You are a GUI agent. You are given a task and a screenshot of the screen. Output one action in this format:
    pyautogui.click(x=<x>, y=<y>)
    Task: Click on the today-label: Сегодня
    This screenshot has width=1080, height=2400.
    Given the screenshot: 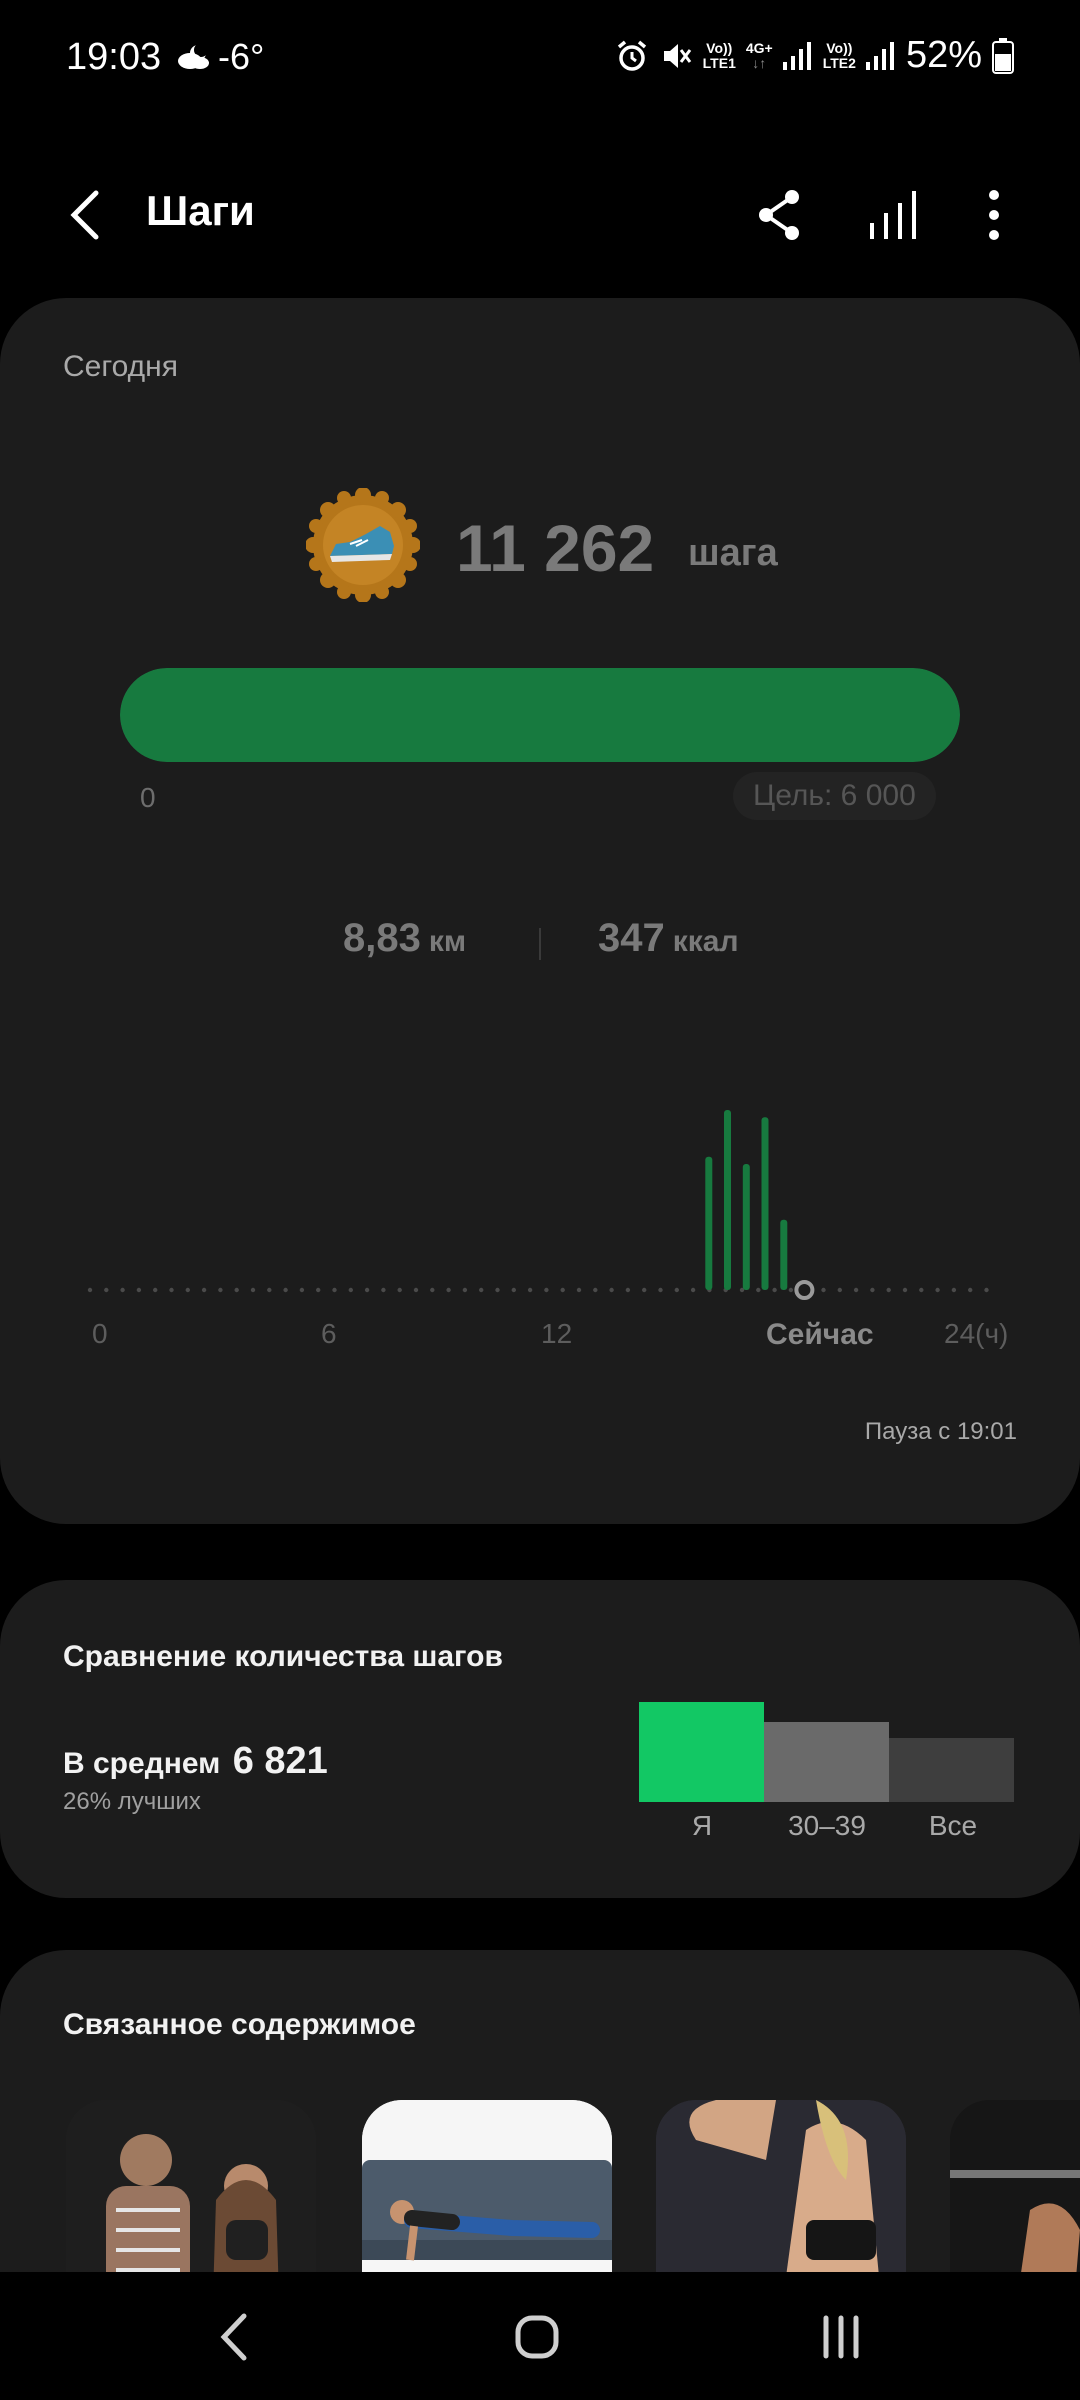 What is the action you would take?
    pyautogui.click(x=120, y=366)
    